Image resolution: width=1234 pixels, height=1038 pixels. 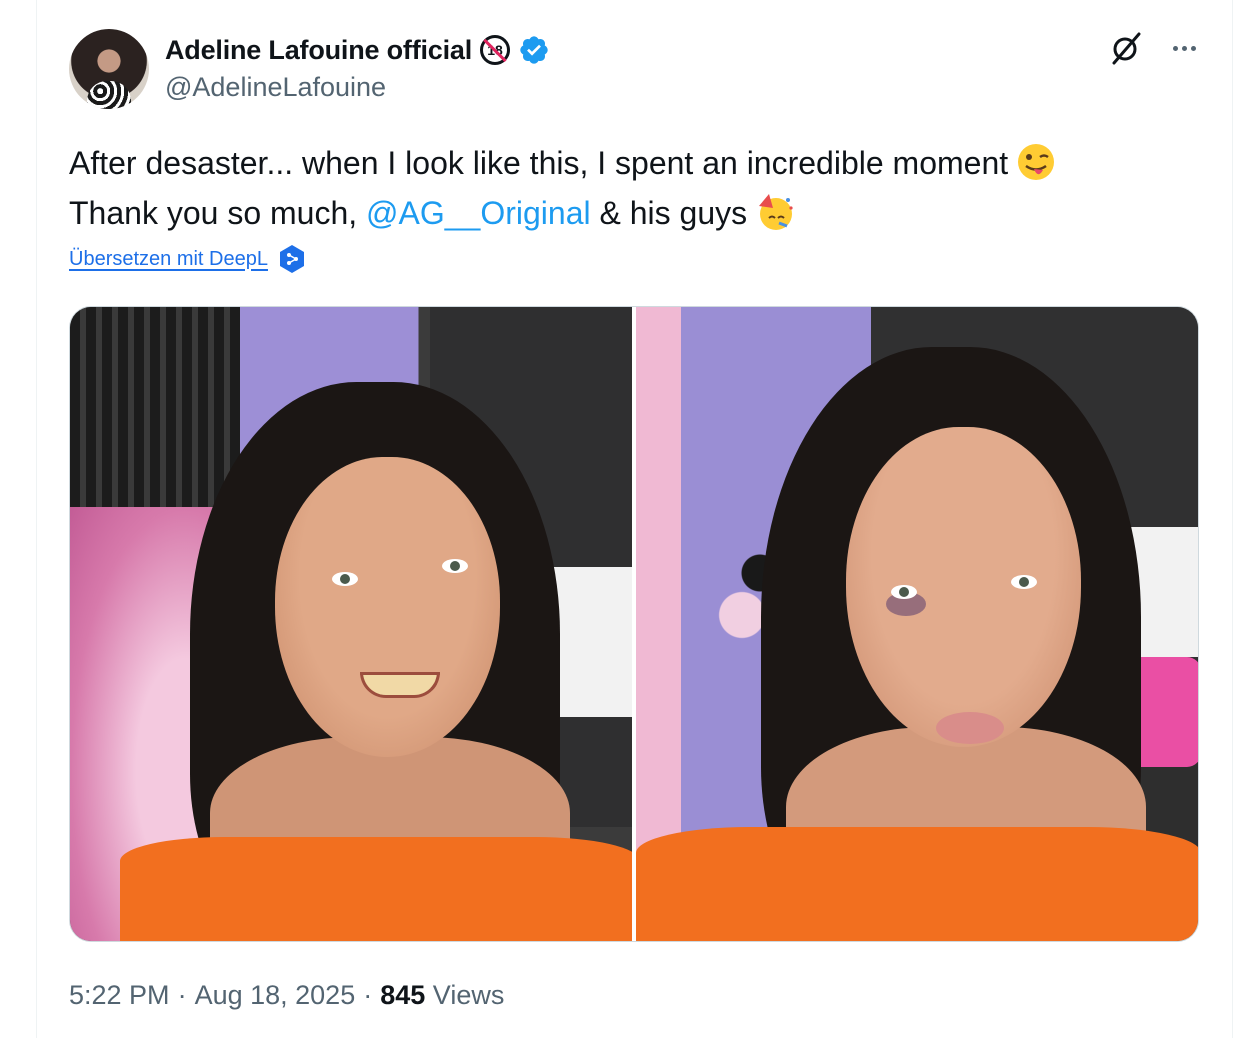 I want to click on grok-icon, so click(x=1126, y=48).